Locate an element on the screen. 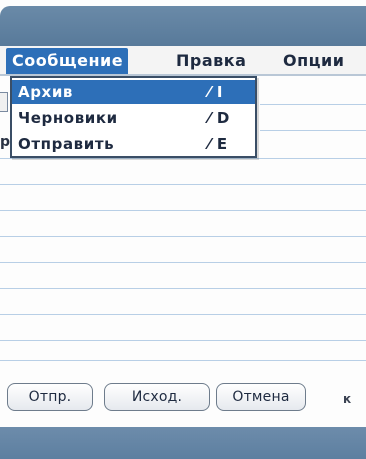  menu-item-drafts: Черновики ⁄ D is located at coordinates (133, 118).